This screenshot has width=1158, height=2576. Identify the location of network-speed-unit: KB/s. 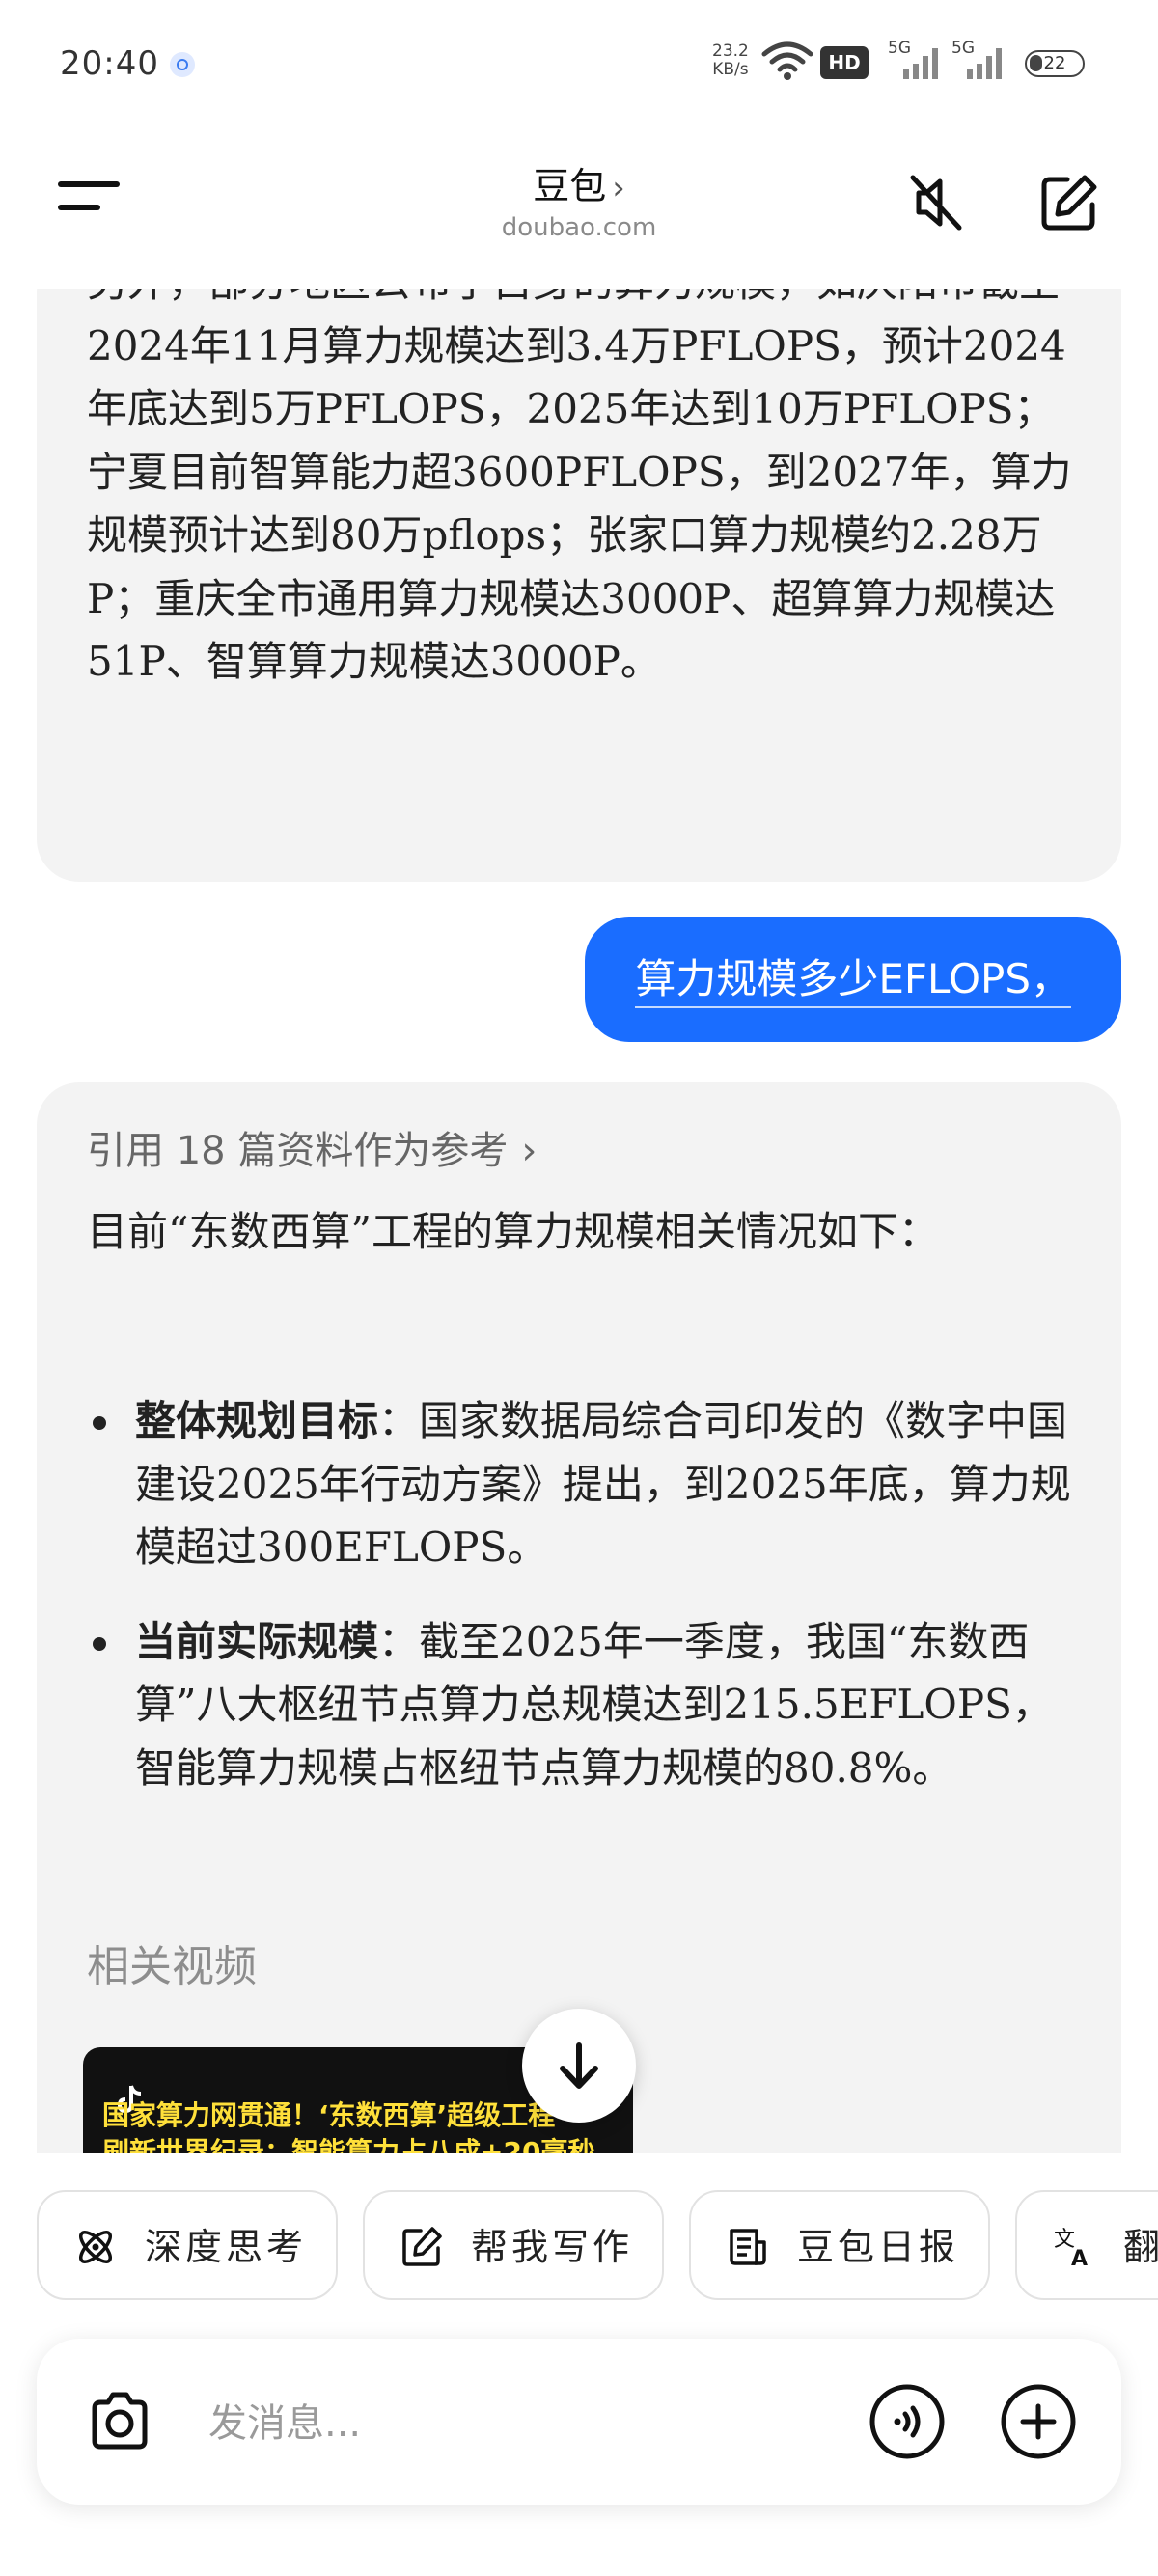
(730, 69).